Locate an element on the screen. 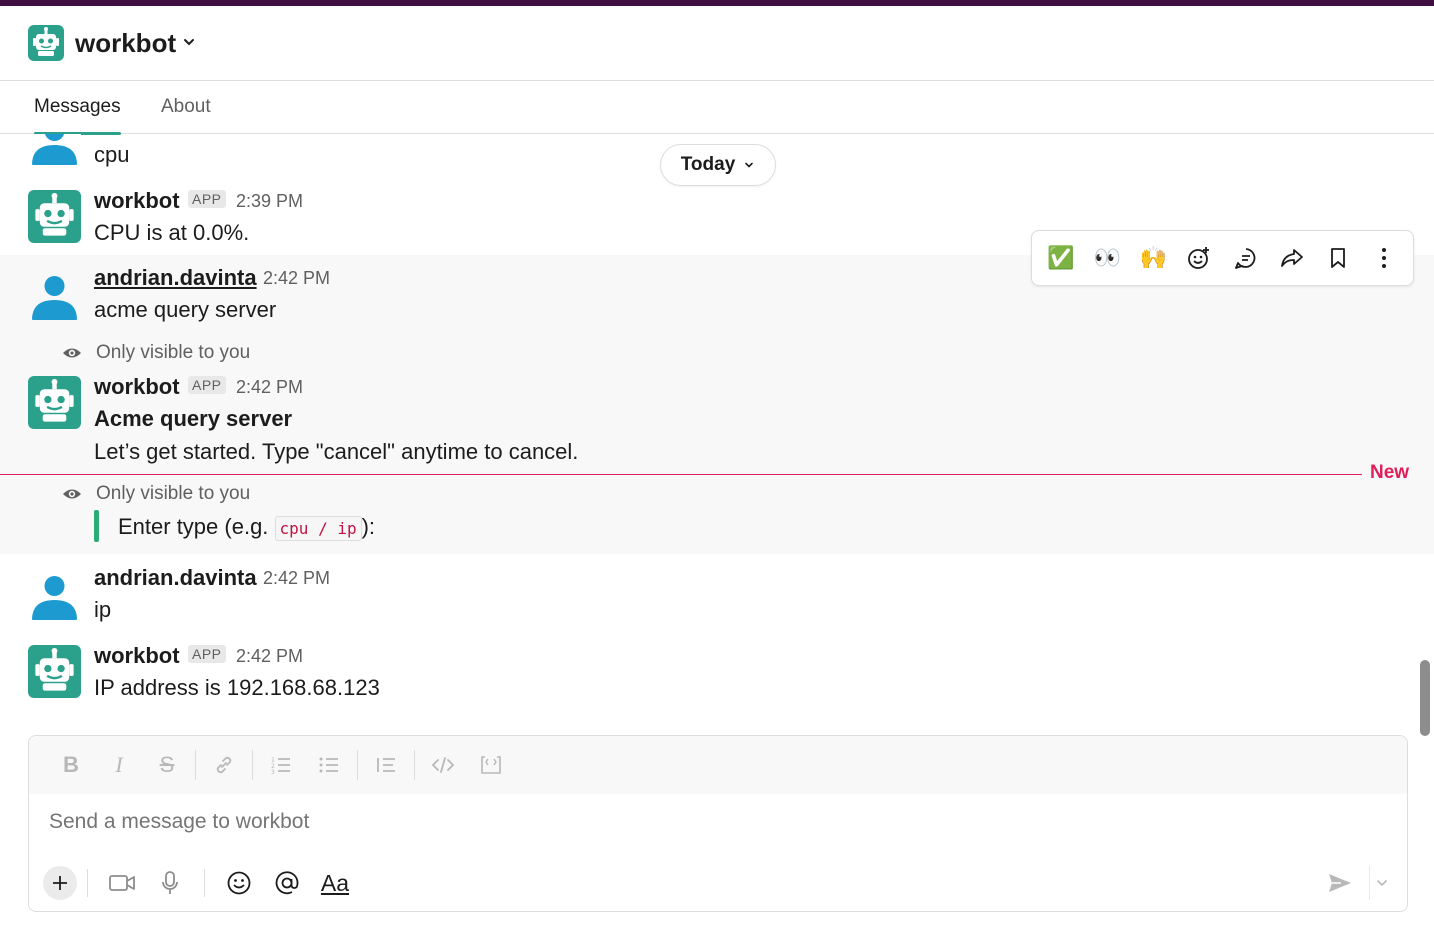 Image resolution: width=1434 pixels, height=947 pixels. prompt-text: Enter type (e.g. is located at coordinates (196, 526).